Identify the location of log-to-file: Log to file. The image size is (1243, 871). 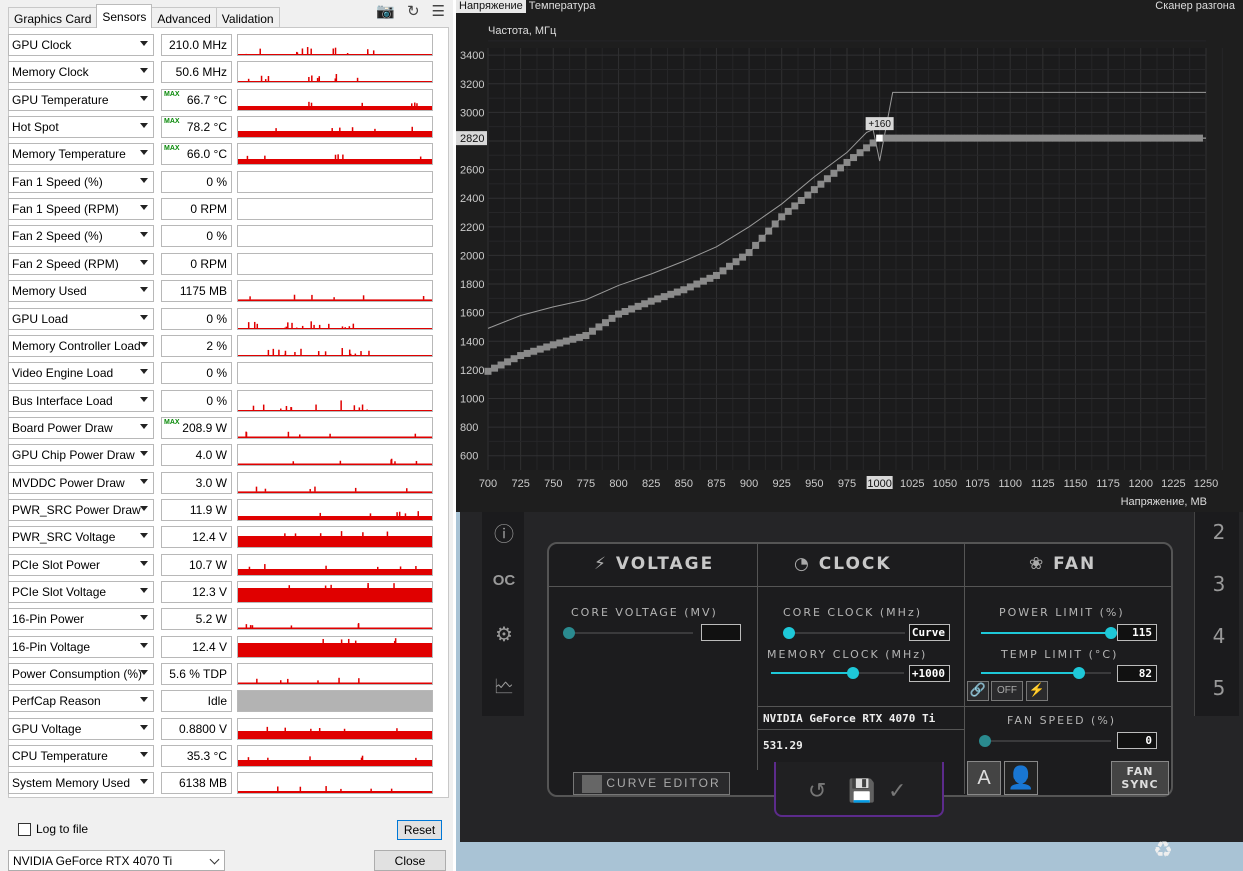
(53, 829).